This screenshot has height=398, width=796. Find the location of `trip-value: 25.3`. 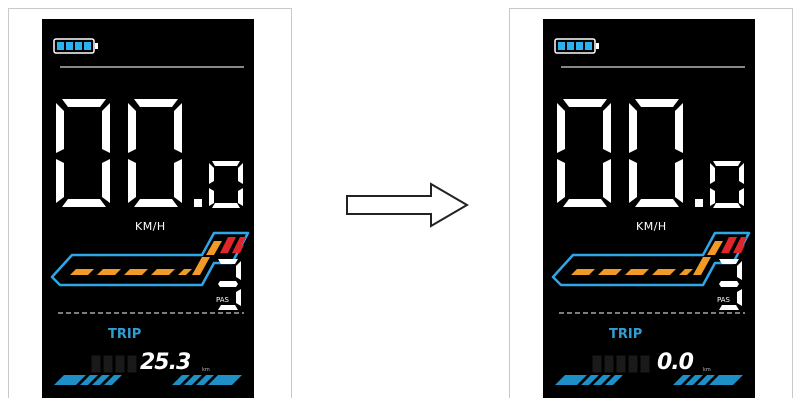

trip-value: 25.3 is located at coordinates (165, 362).